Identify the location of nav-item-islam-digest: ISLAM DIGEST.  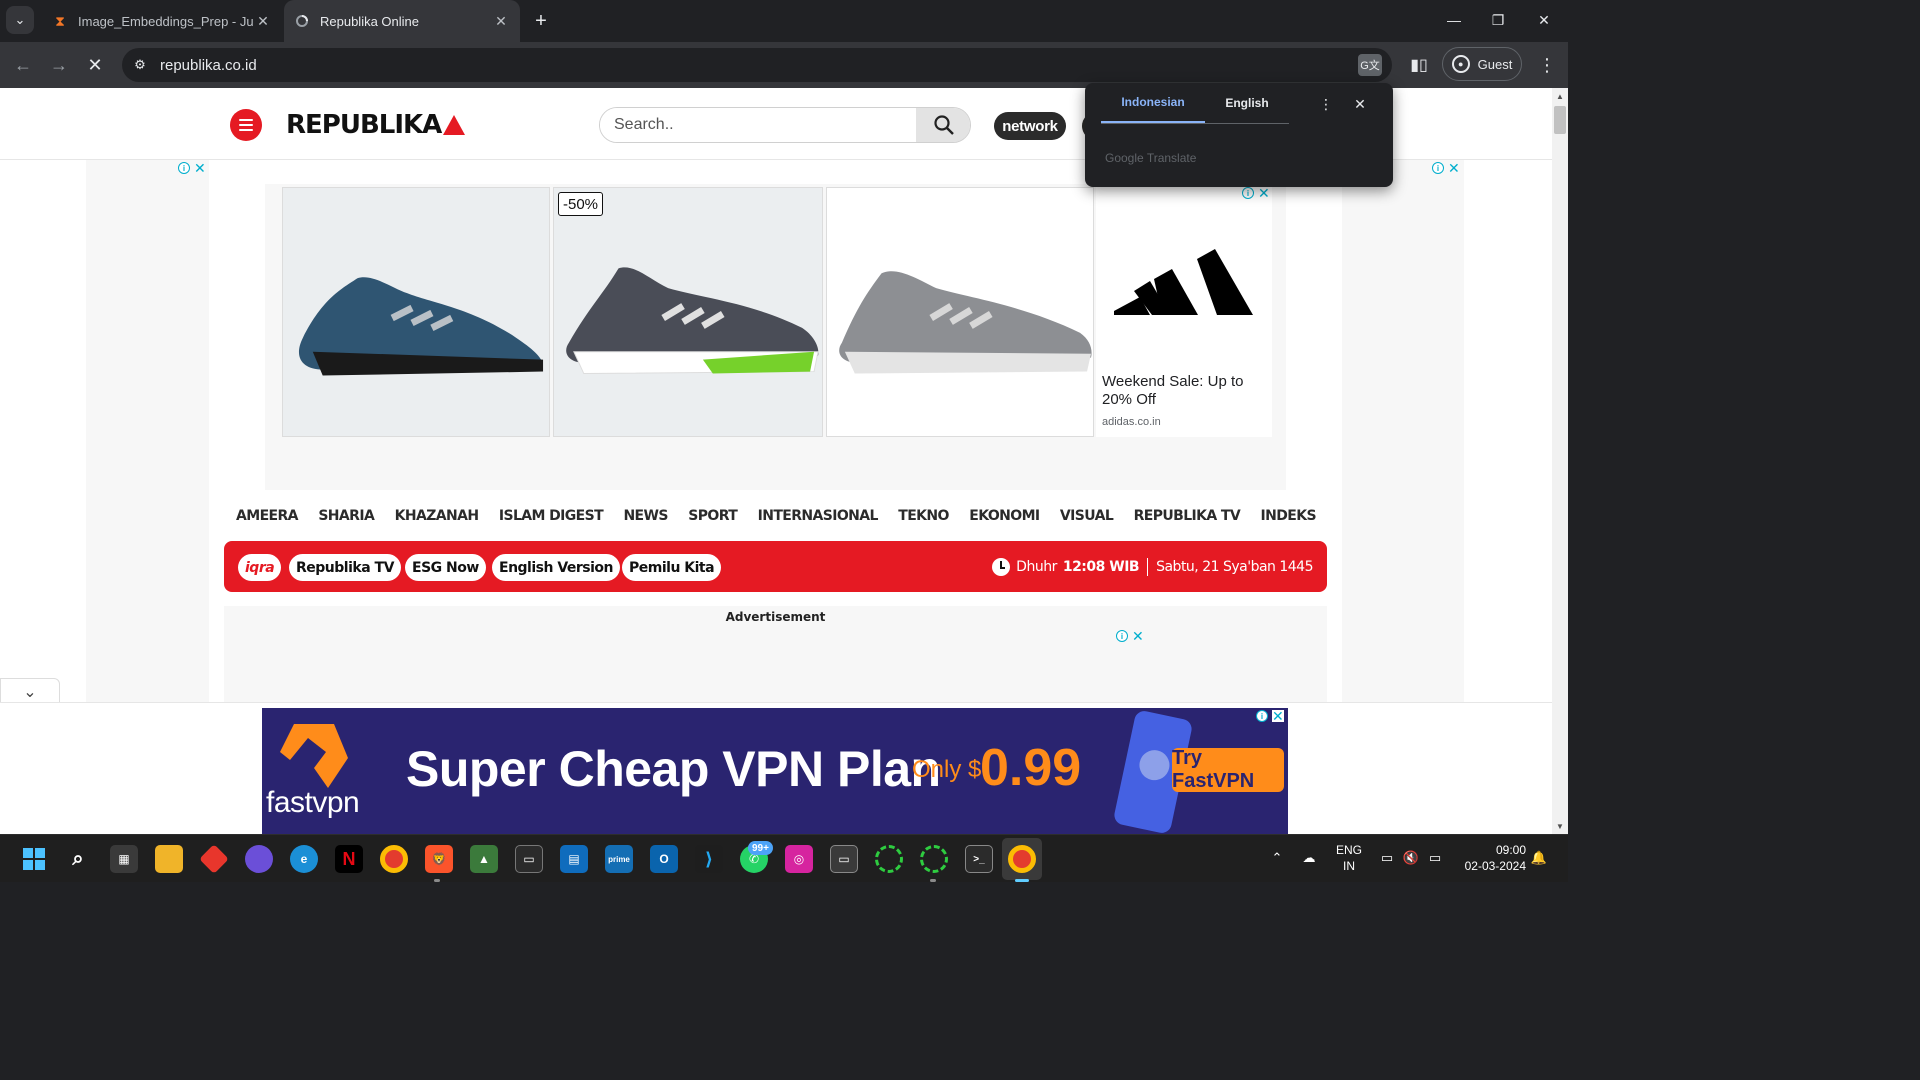
(551, 516).